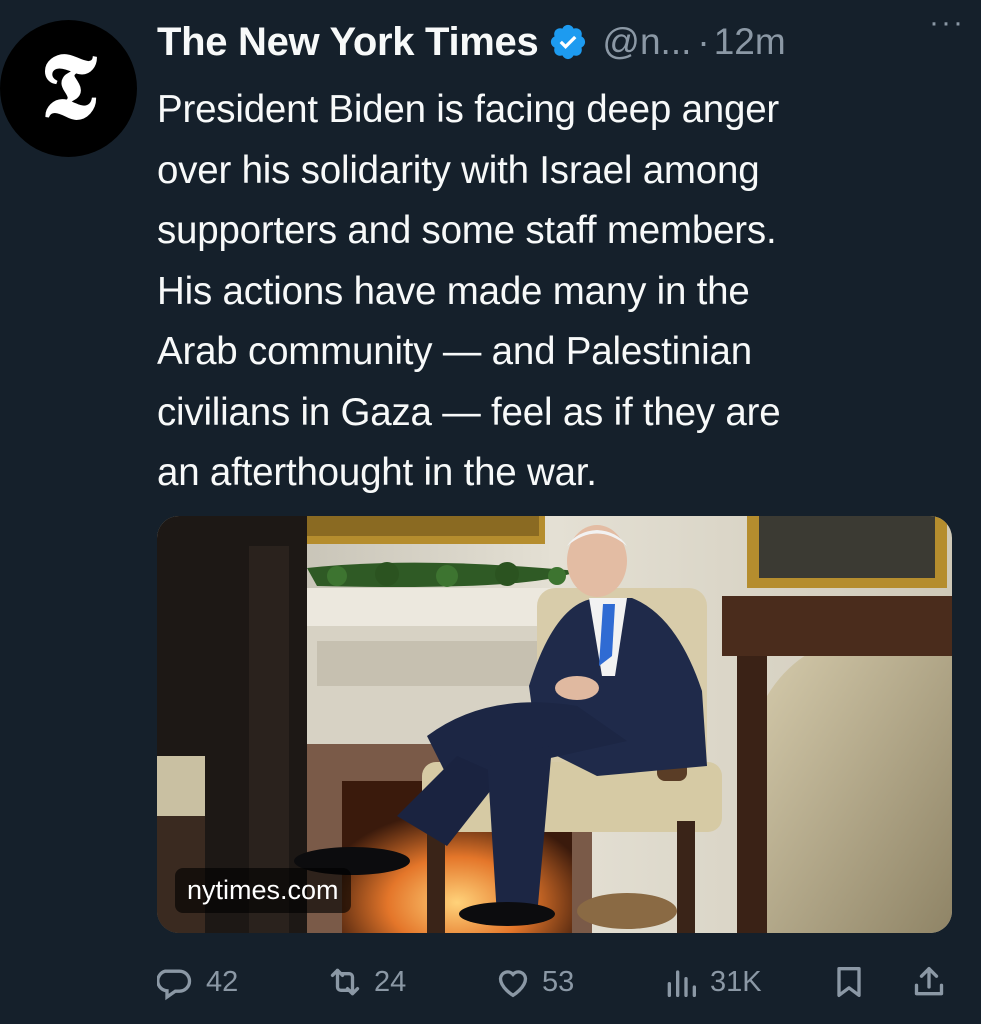 The width and height of the screenshot is (981, 1024). I want to click on reply-icon, so click(174, 985).